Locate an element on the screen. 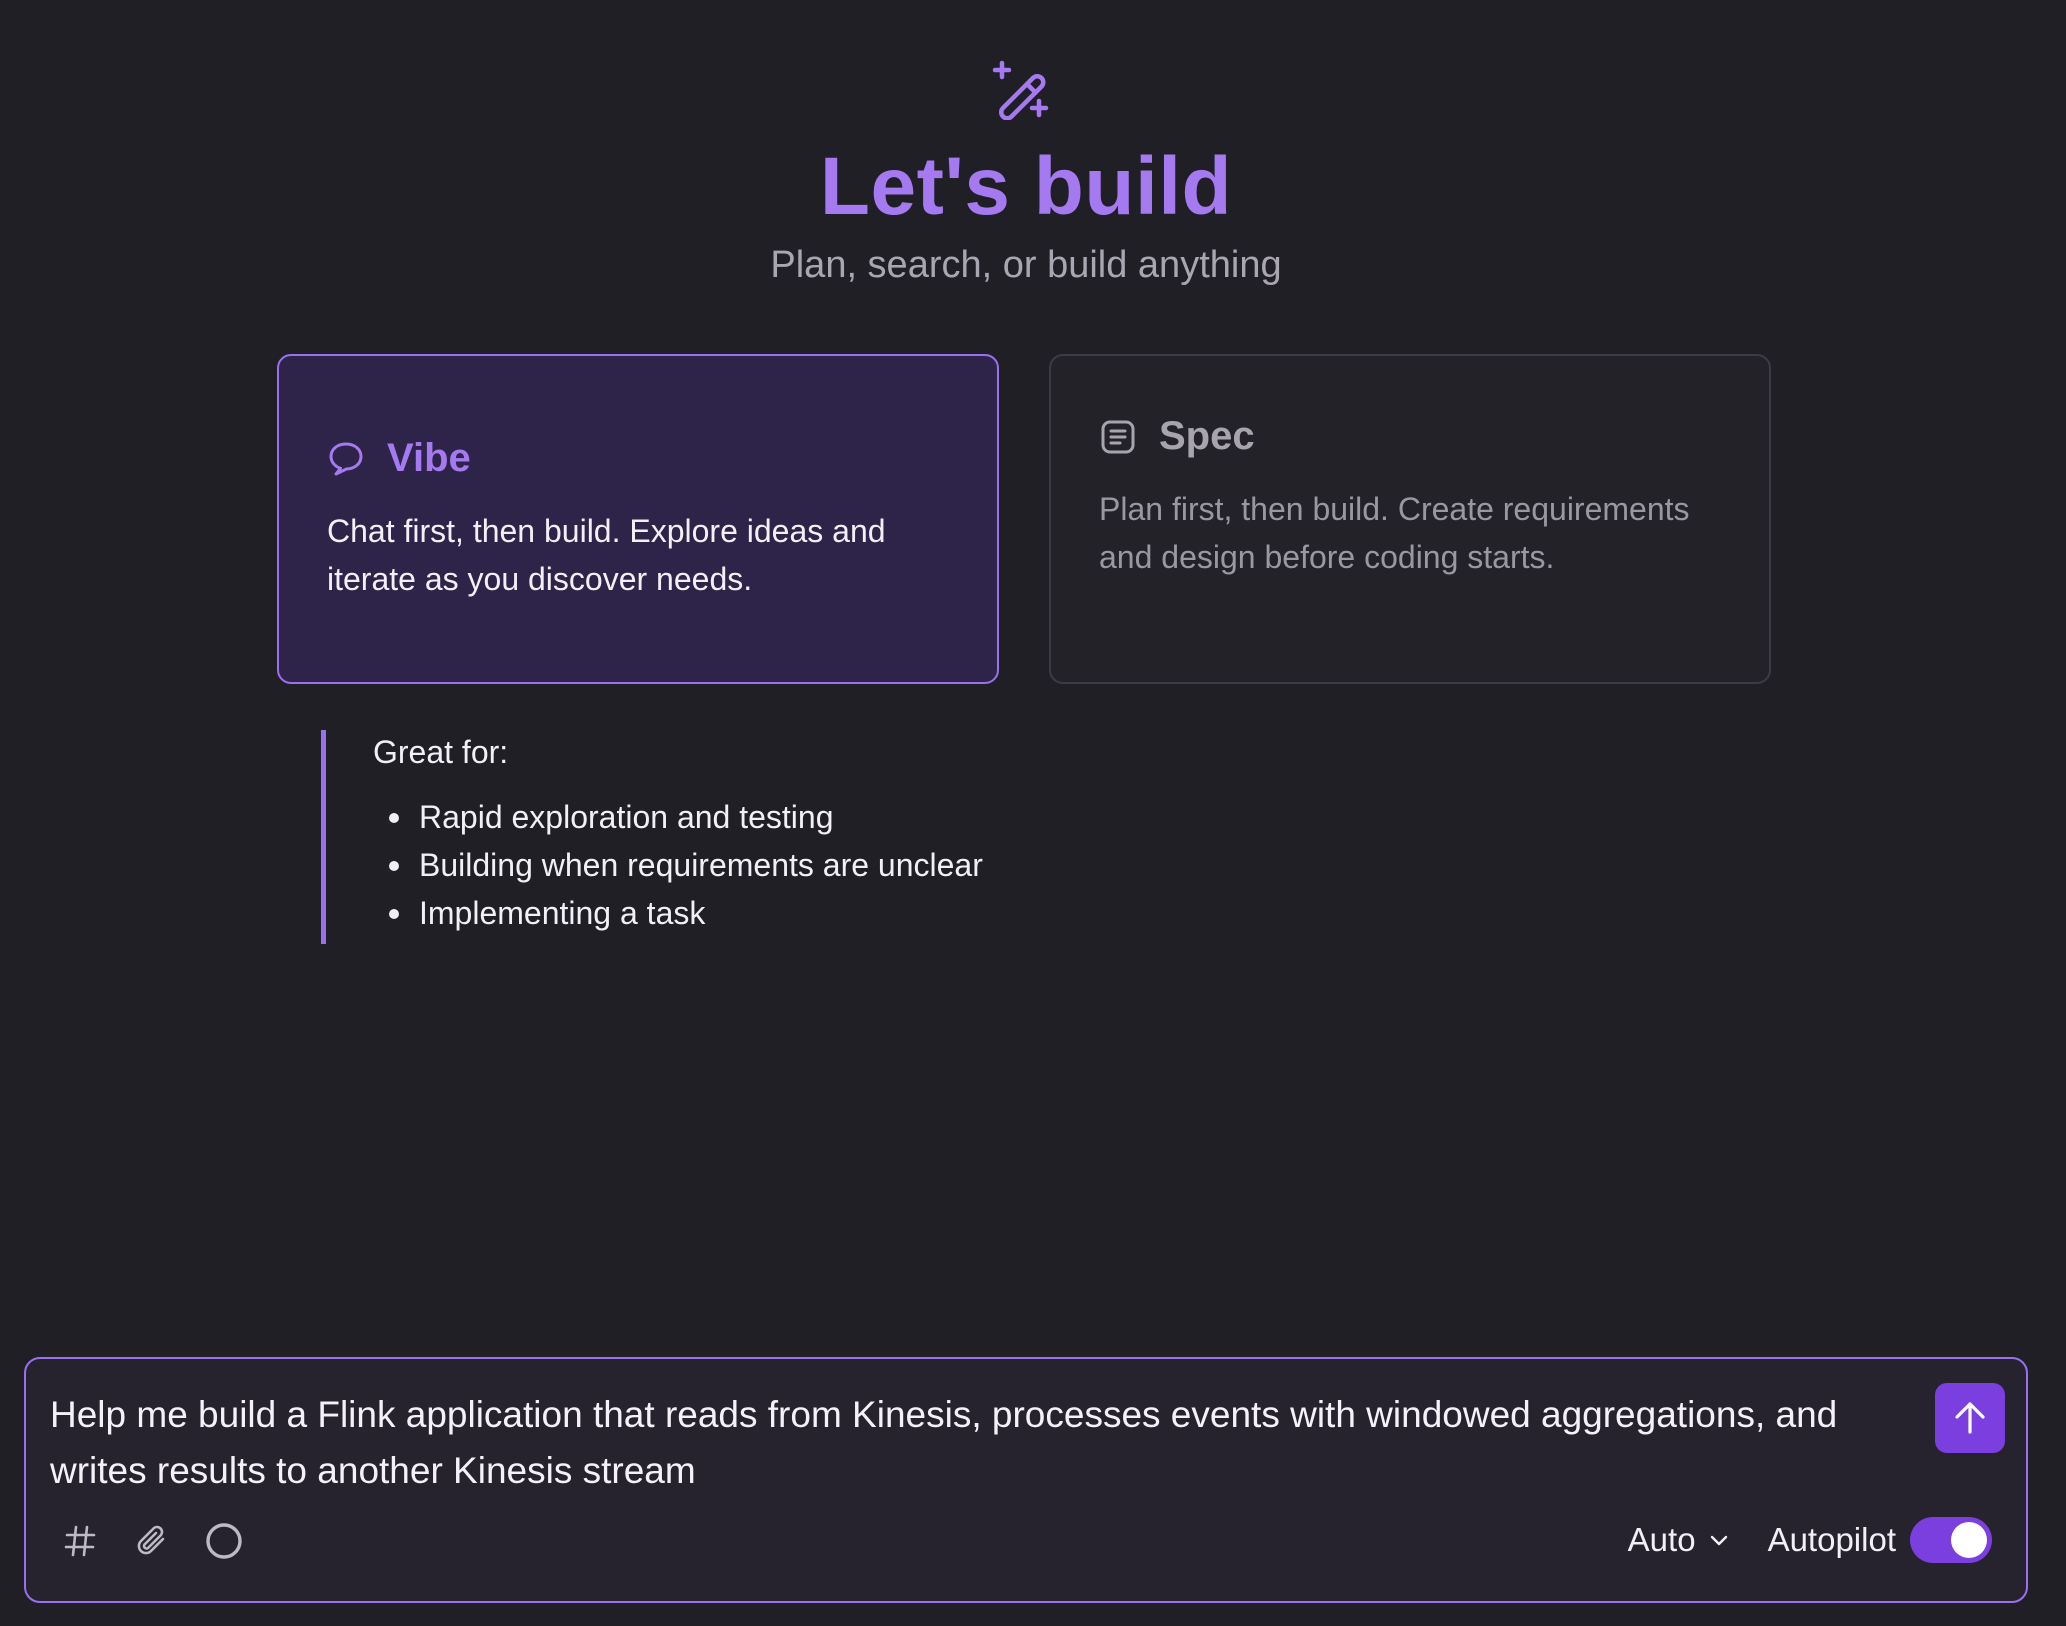 This screenshot has width=2066, height=1626. list-item: Rapid exploration and testing is located at coordinates (678, 817).